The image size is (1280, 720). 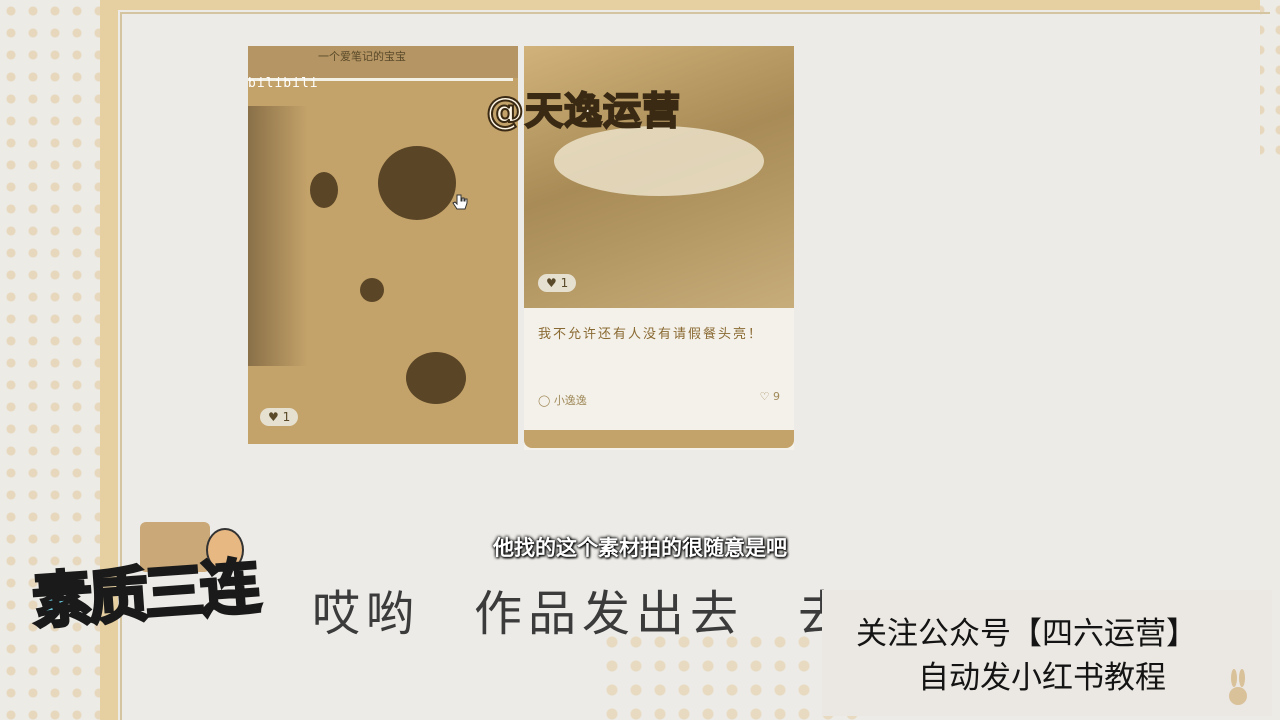 I want to click on like-count: ♥ 1, so click(x=279, y=417).